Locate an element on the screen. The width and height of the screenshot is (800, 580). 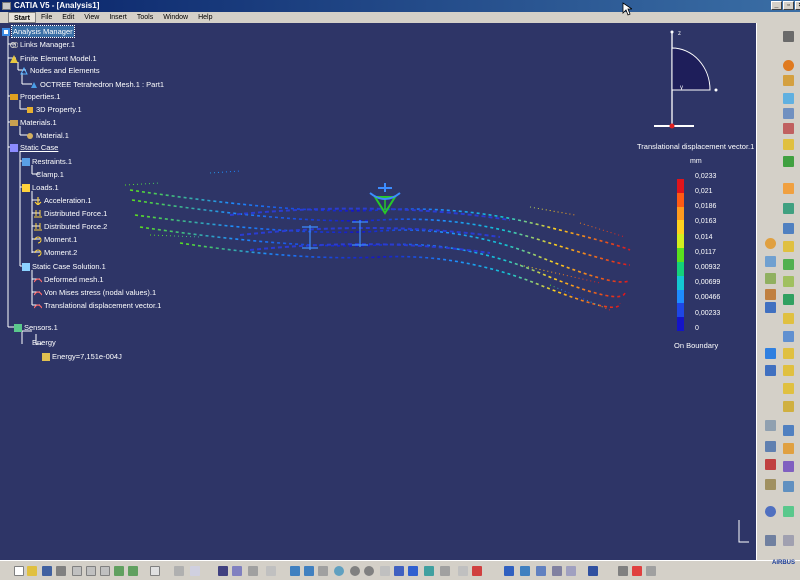
virtual-part-icon is located at coordinates (770, 353).